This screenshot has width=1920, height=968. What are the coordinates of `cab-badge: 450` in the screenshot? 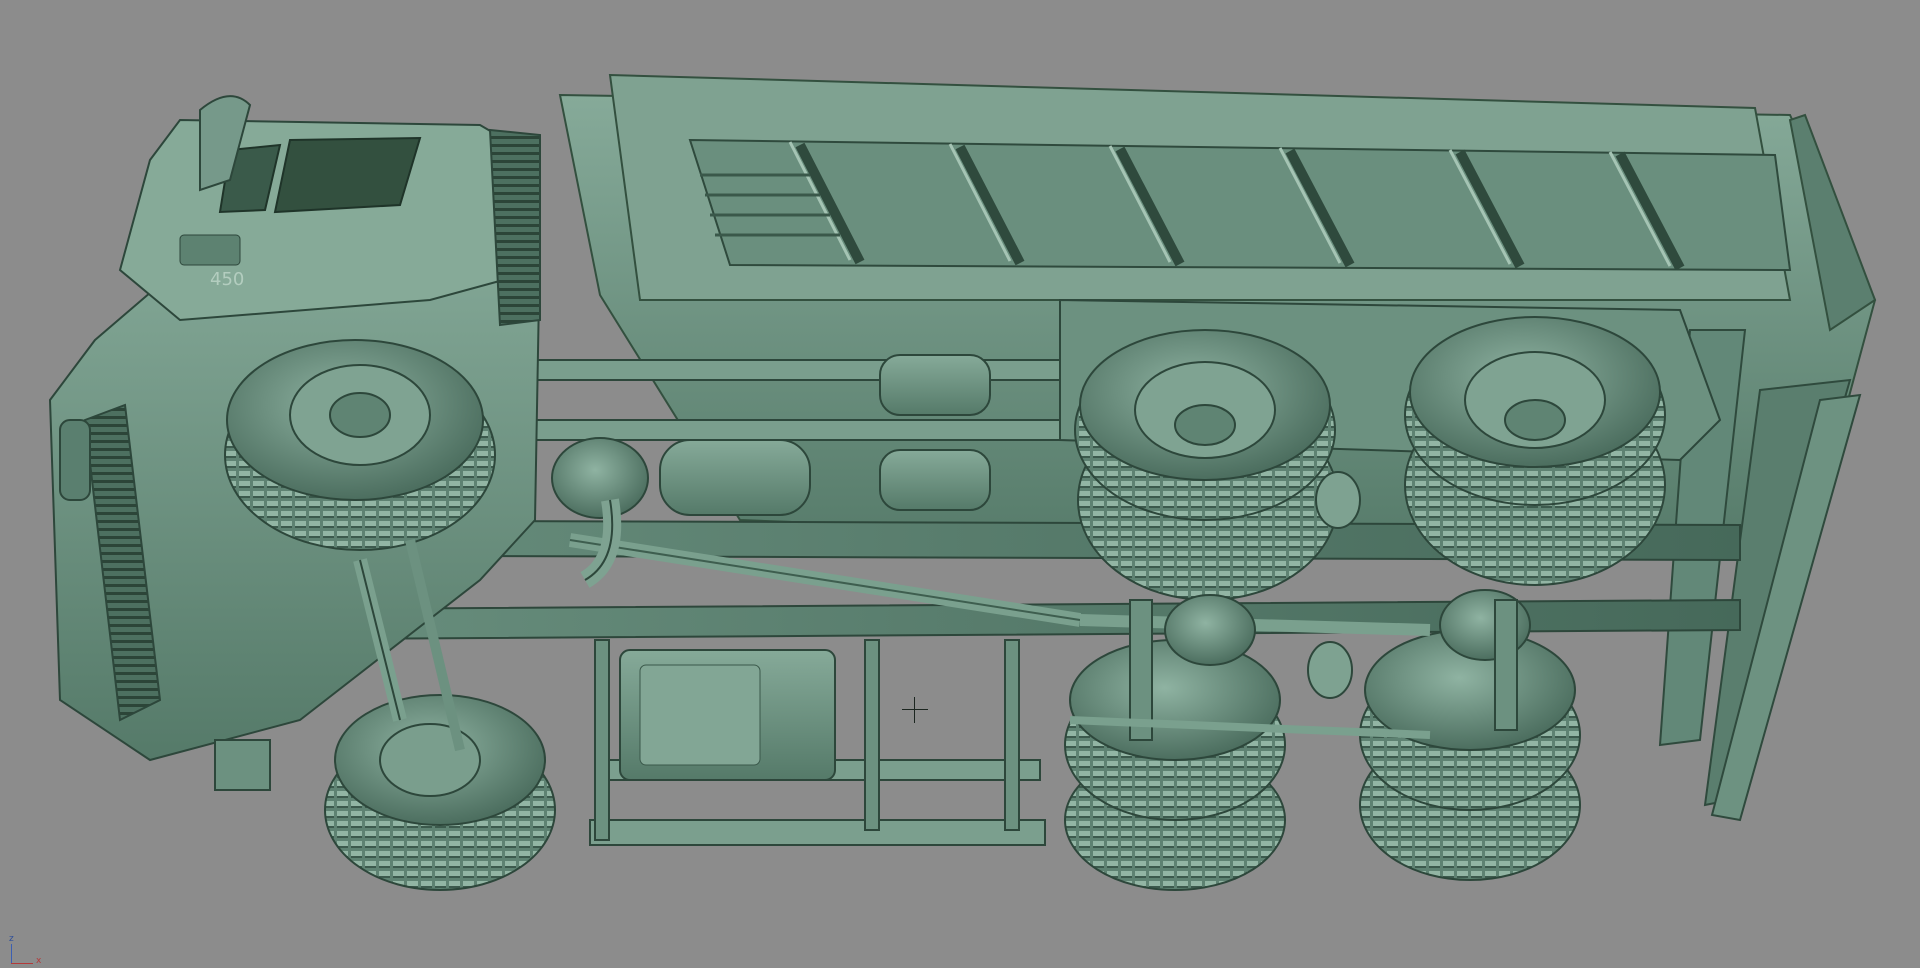 It's located at (227, 279).